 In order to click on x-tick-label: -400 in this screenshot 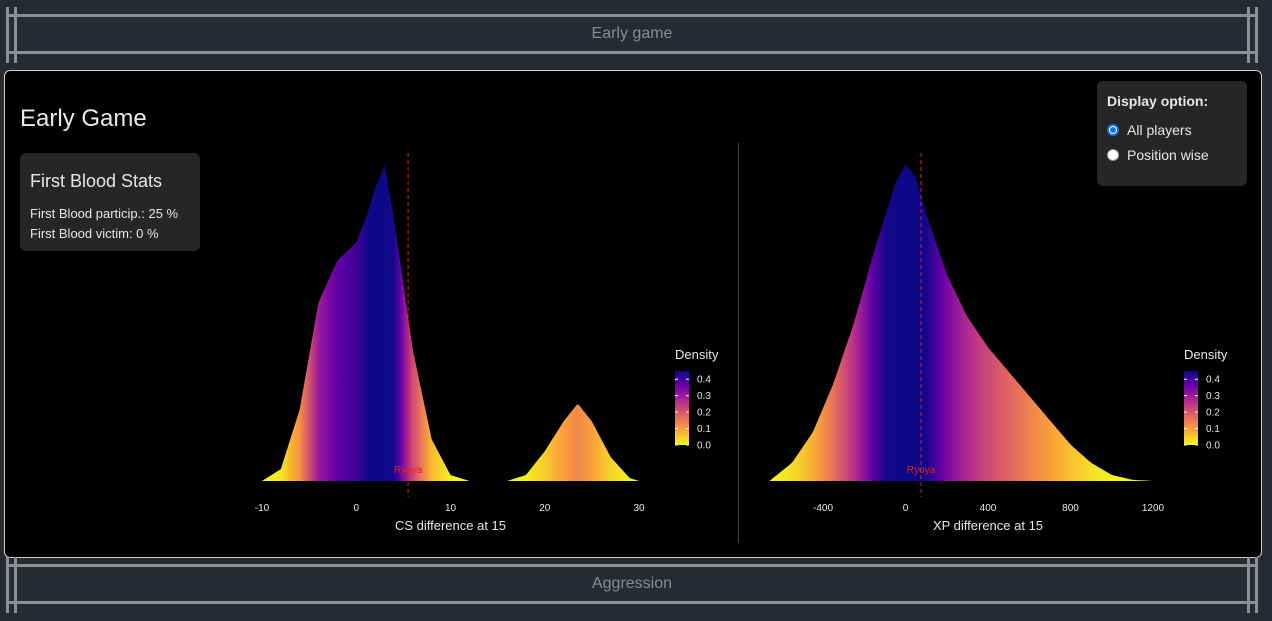, I will do `click(823, 508)`.